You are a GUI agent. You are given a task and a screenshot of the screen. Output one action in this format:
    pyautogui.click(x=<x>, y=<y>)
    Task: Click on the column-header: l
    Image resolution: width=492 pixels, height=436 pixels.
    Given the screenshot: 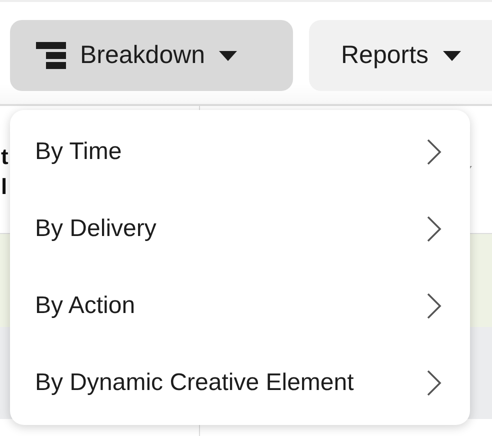 What is the action you would take?
    pyautogui.click(x=4, y=187)
    